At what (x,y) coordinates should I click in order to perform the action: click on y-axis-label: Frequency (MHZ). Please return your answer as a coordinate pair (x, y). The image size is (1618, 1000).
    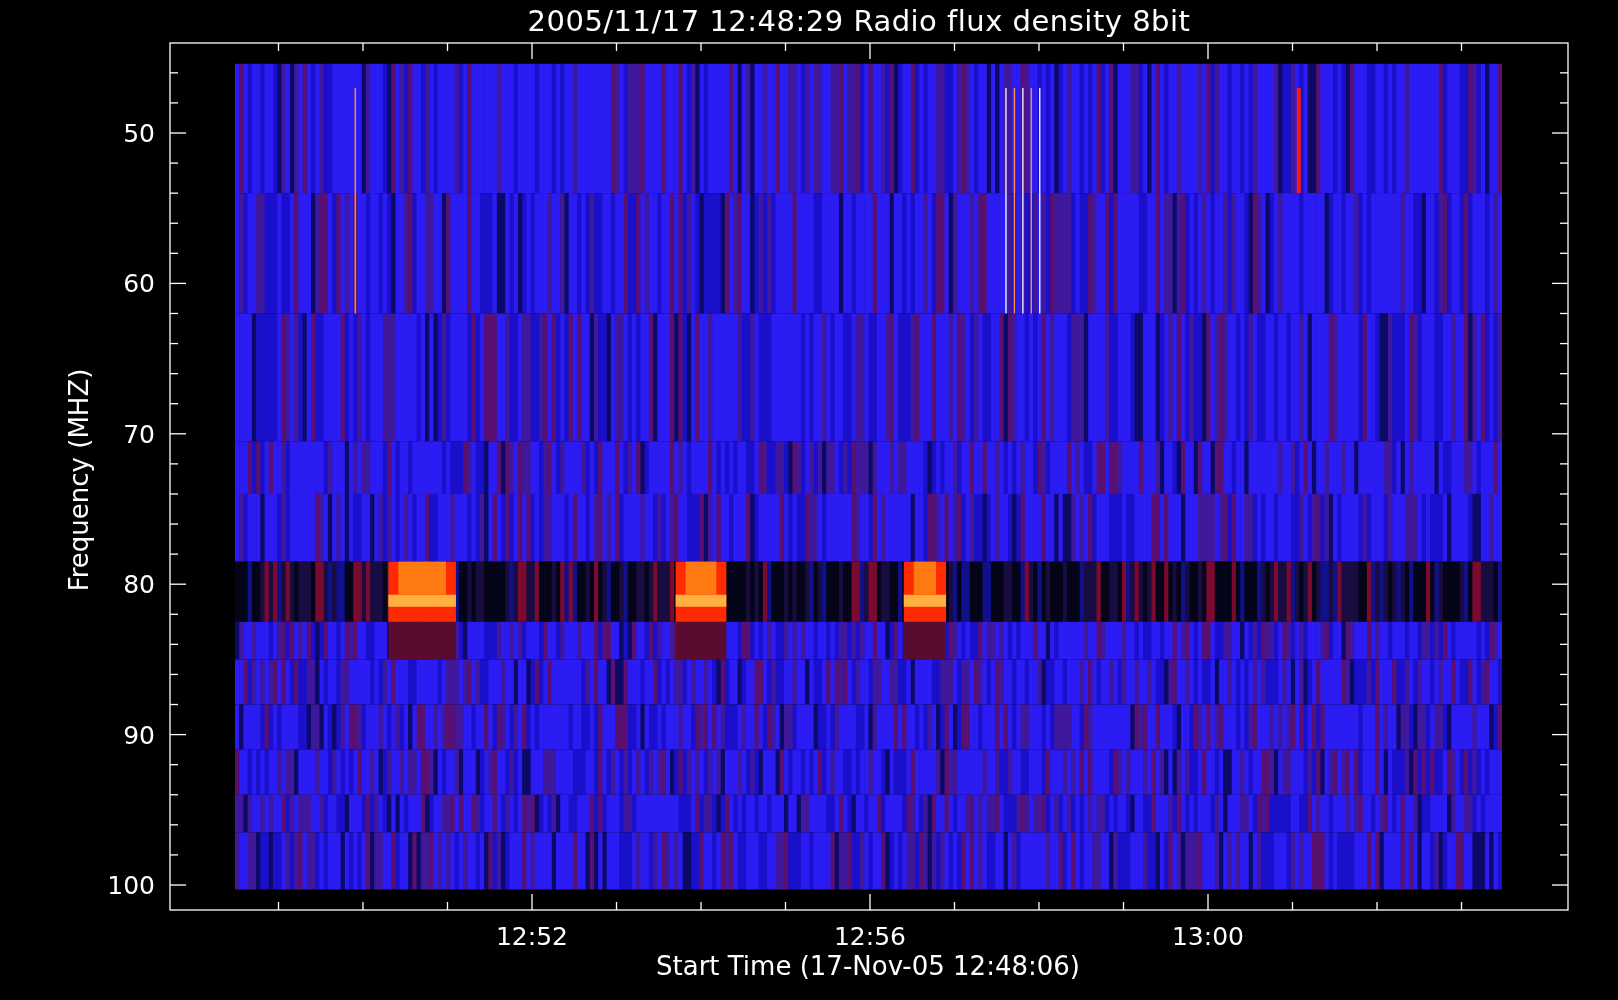
    Looking at the image, I should click on (79, 480).